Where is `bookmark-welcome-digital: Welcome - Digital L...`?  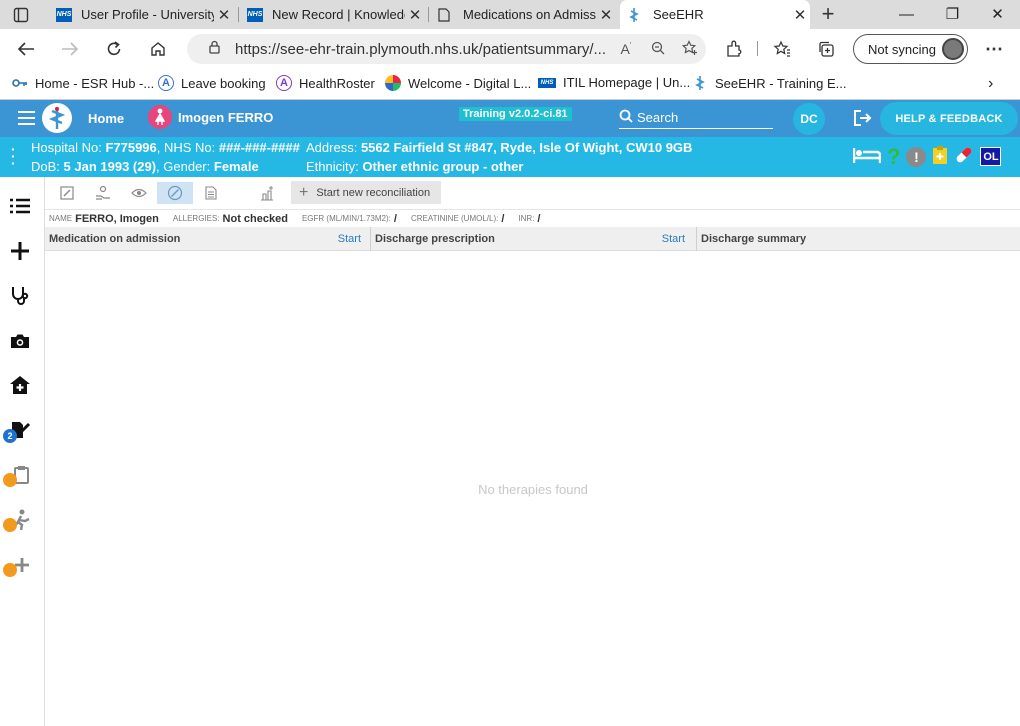 bookmark-welcome-digital: Welcome - Digital L... is located at coordinates (458, 83).